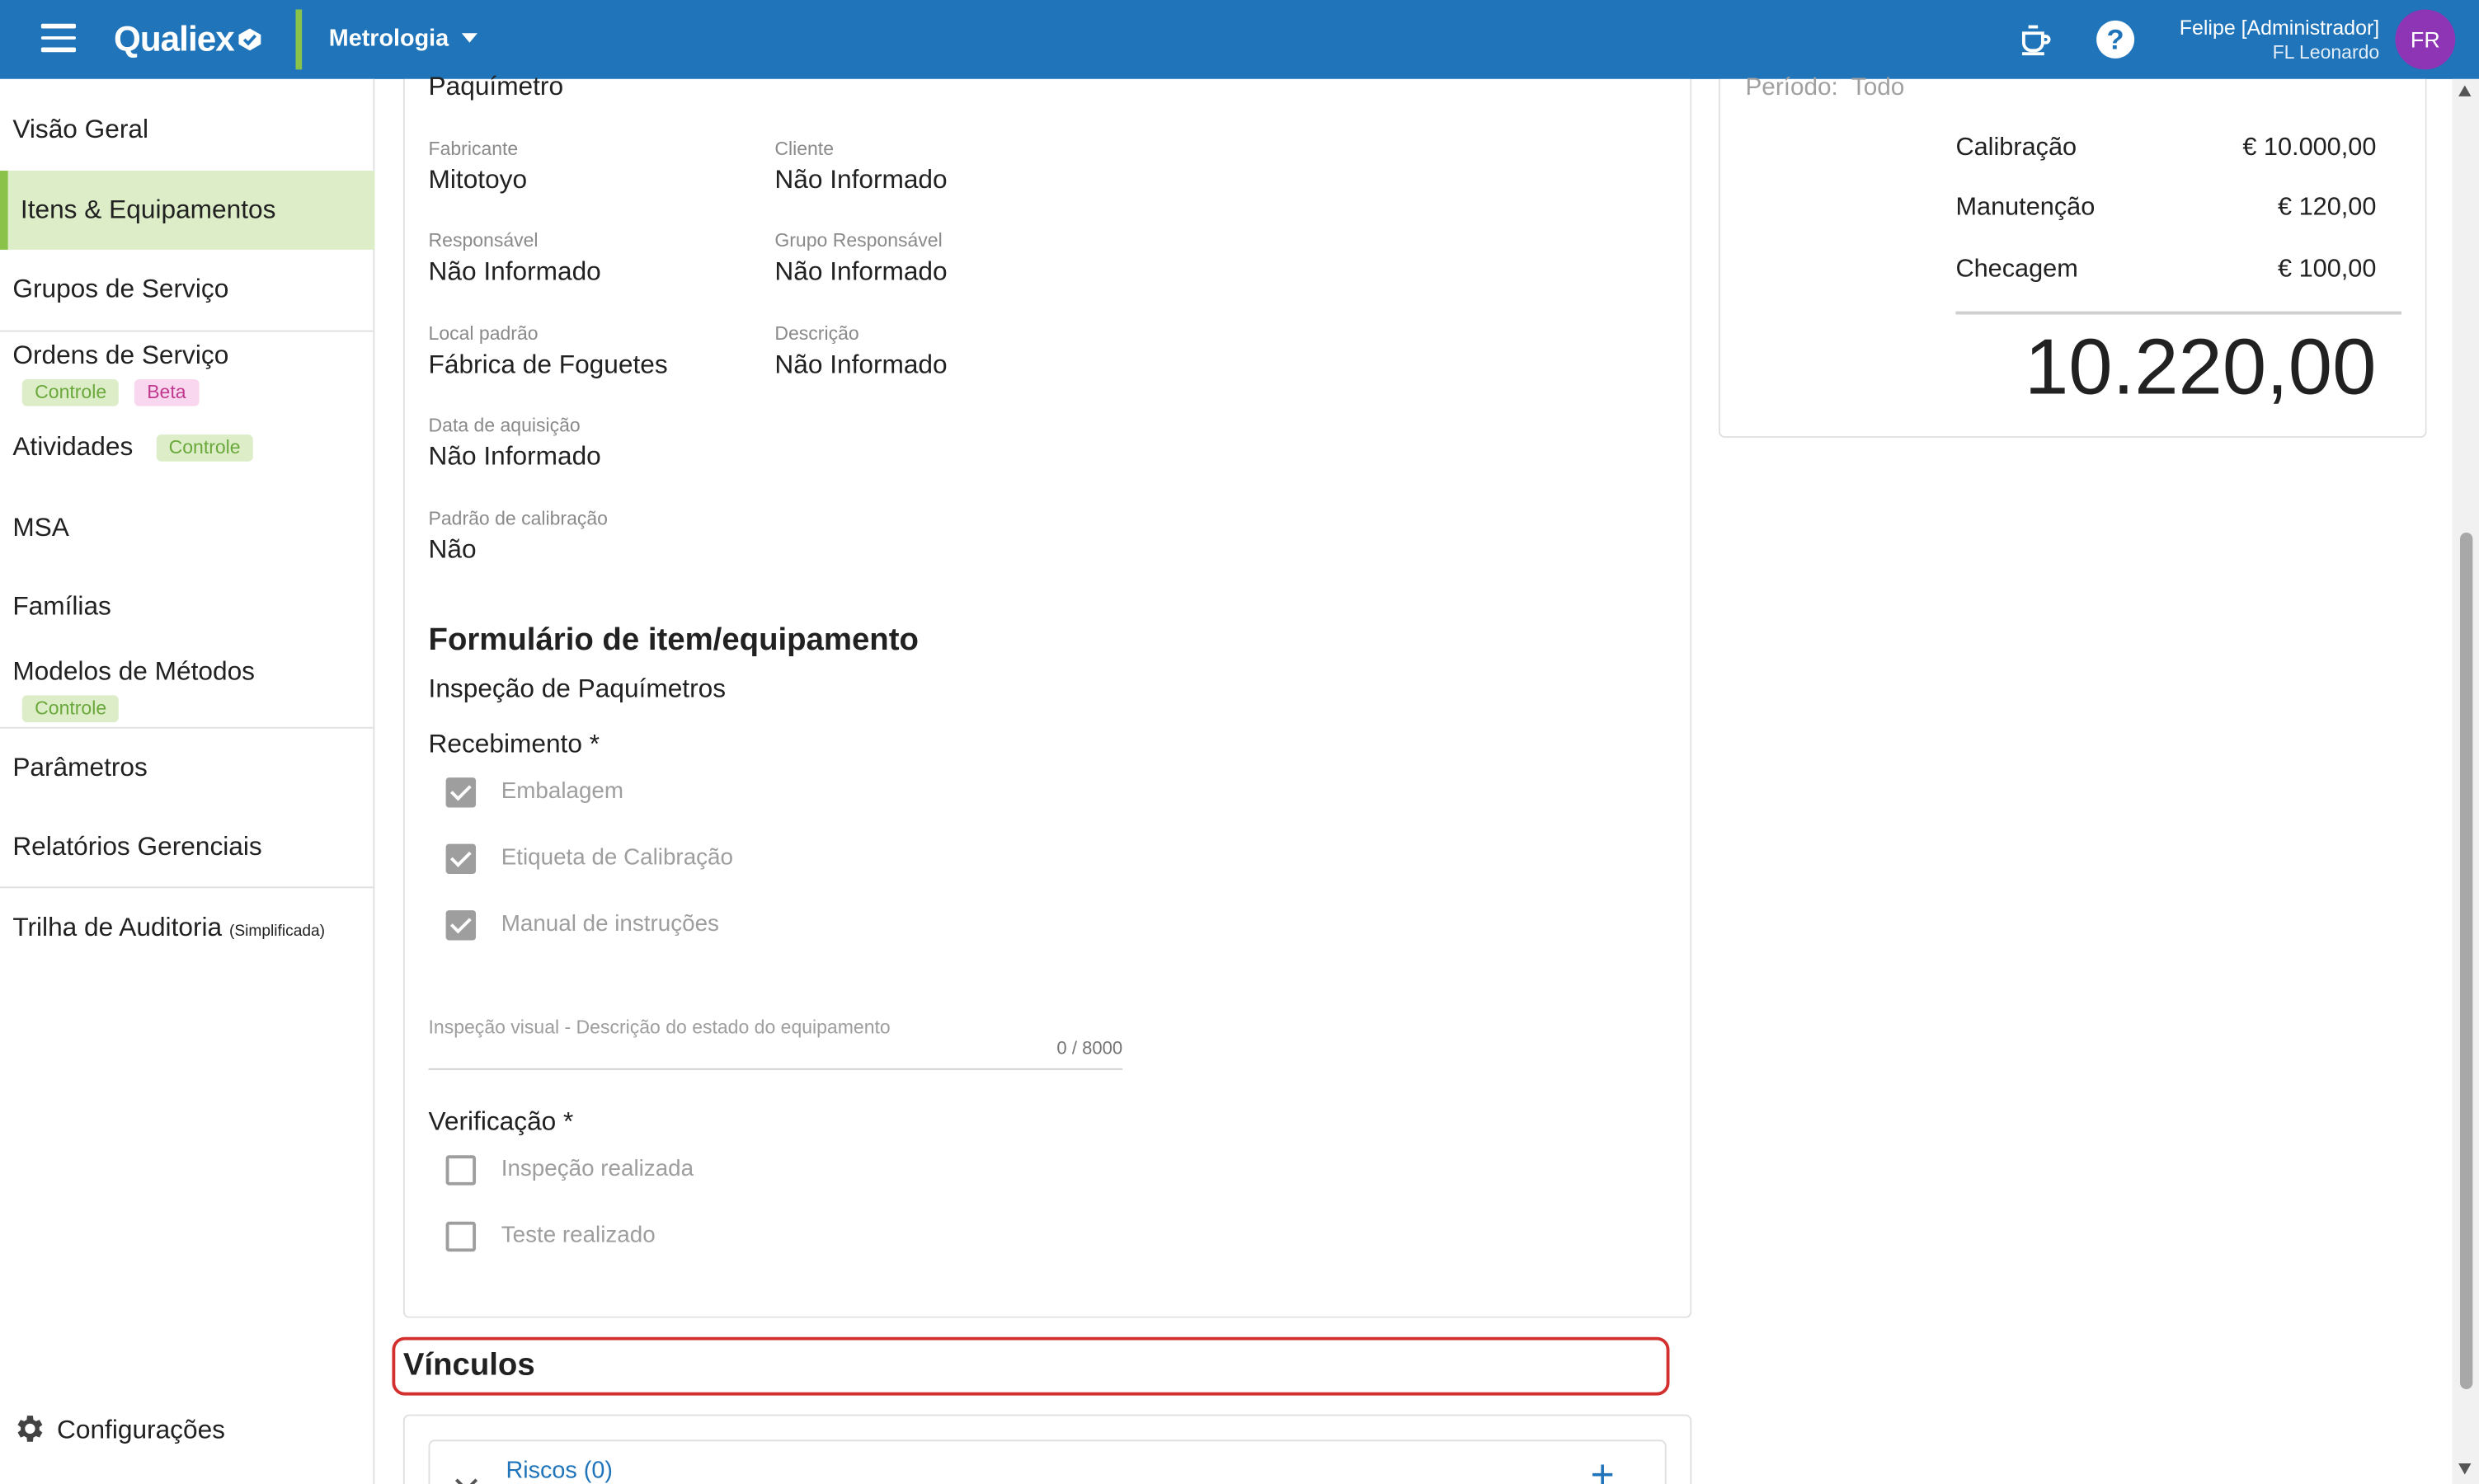  Describe the element at coordinates (2310, 148) in the screenshot. I see `cost-value: € 10.000,00` at that location.